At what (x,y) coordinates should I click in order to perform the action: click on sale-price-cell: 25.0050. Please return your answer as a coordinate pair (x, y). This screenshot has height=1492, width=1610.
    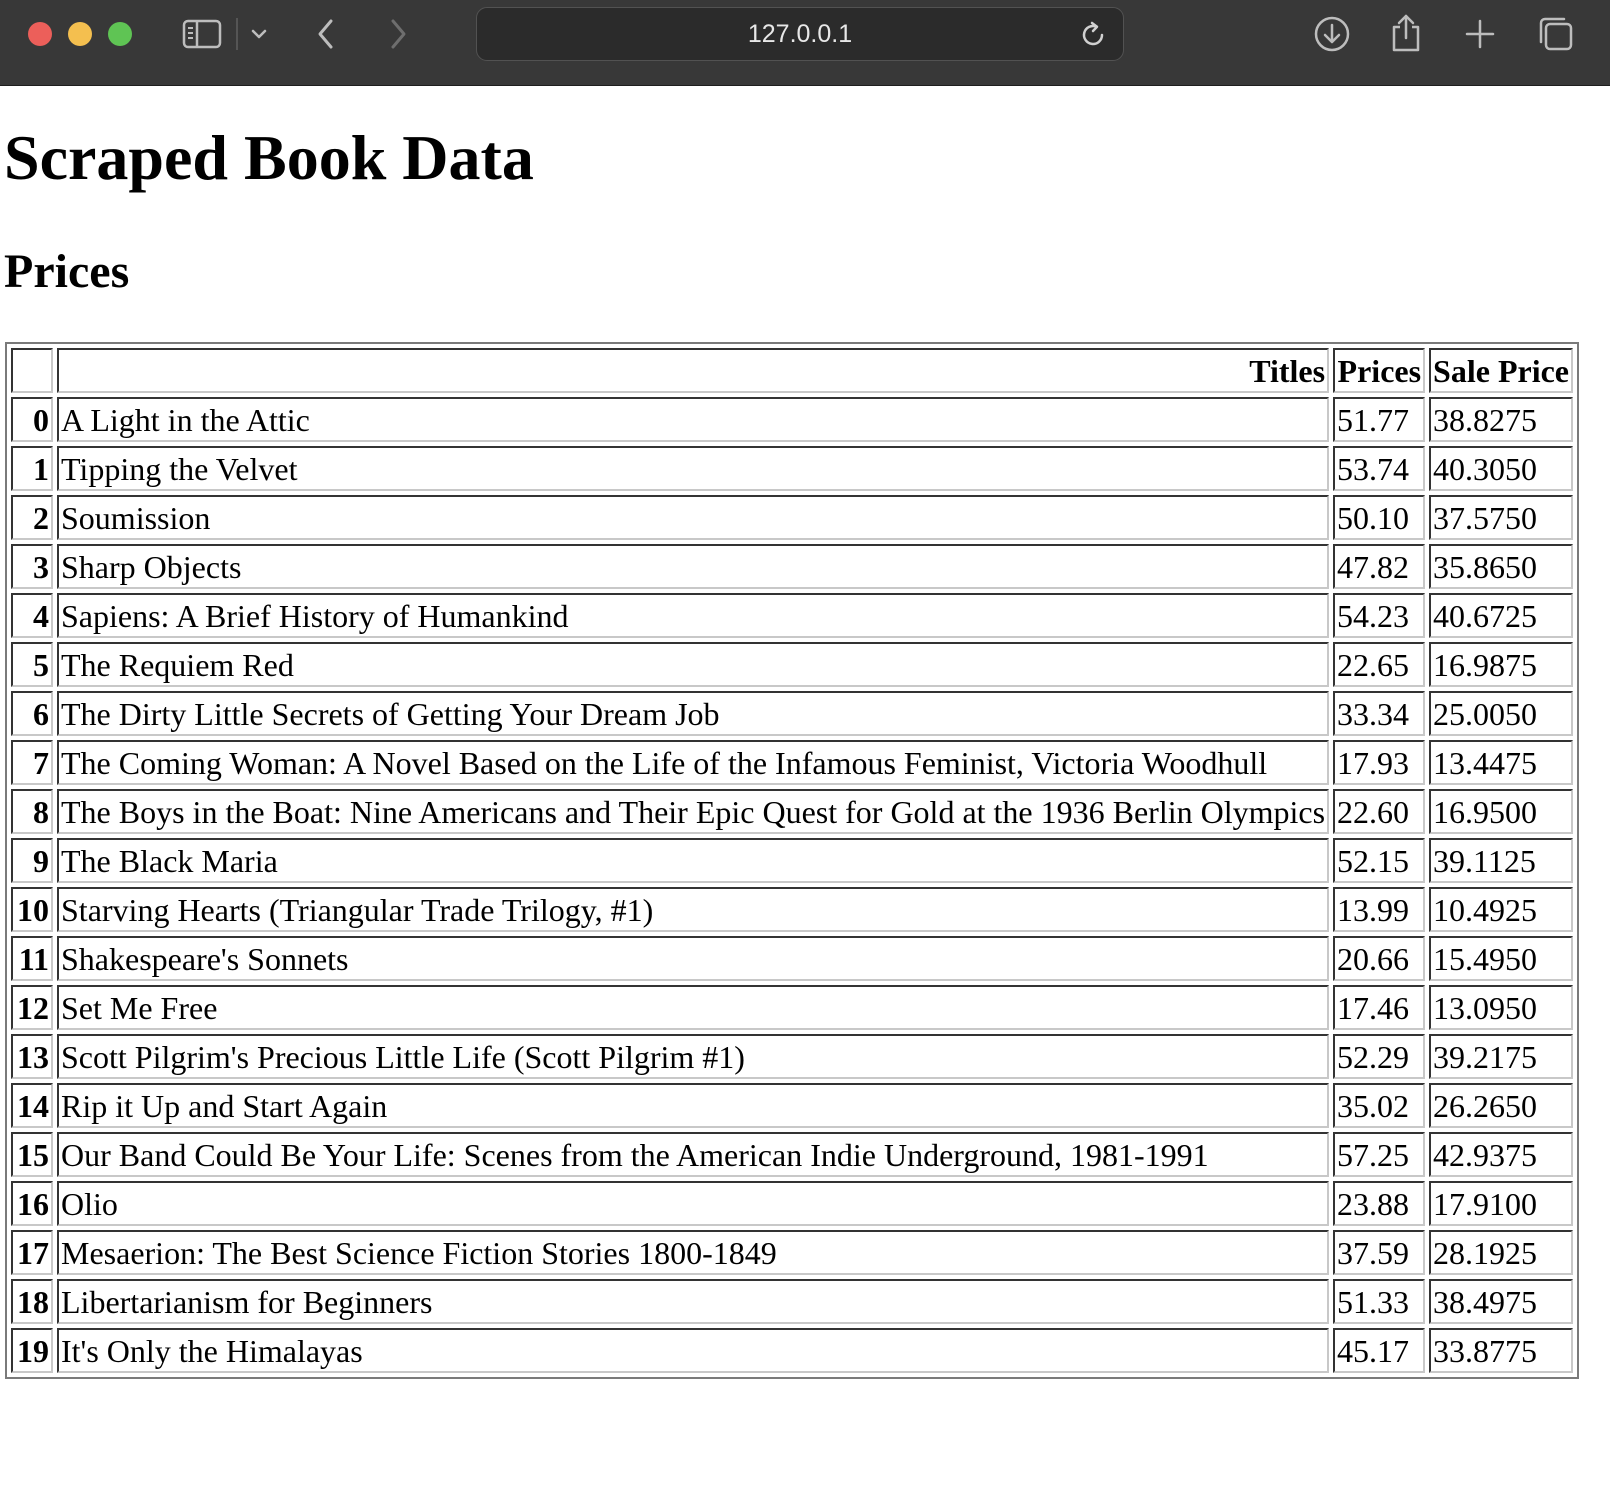
    Looking at the image, I should click on (1501, 713).